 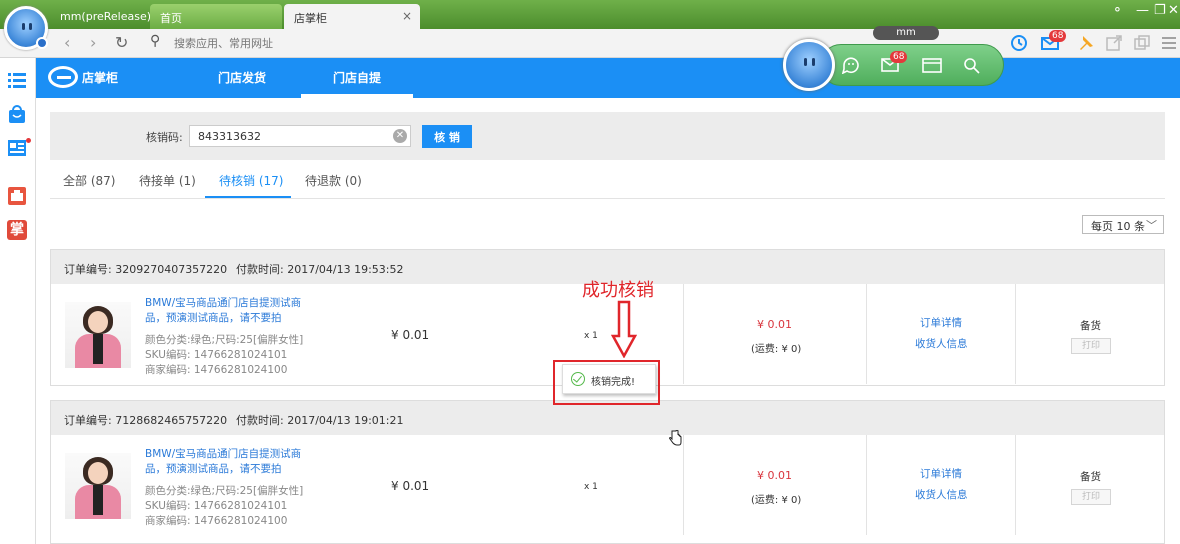 I want to click on tab-label: 店掌柜, so click(x=310, y=18).